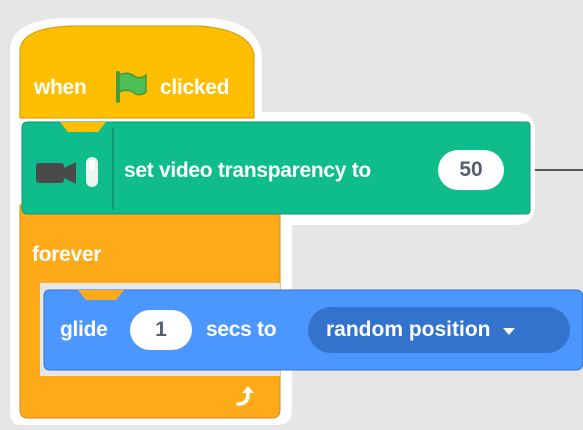 The width and height of the screenshot is (583, 430). I want to click on chevron-down-icon, so click(508, 331).